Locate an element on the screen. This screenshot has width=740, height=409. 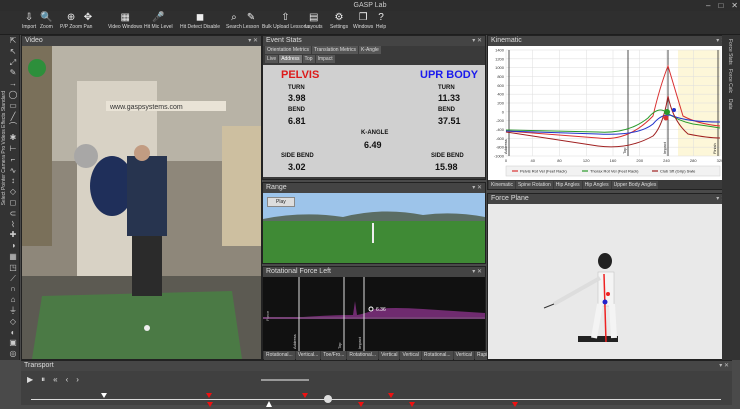
draw-tool-27-icon: ◐ is located at coordinates (10, 332).